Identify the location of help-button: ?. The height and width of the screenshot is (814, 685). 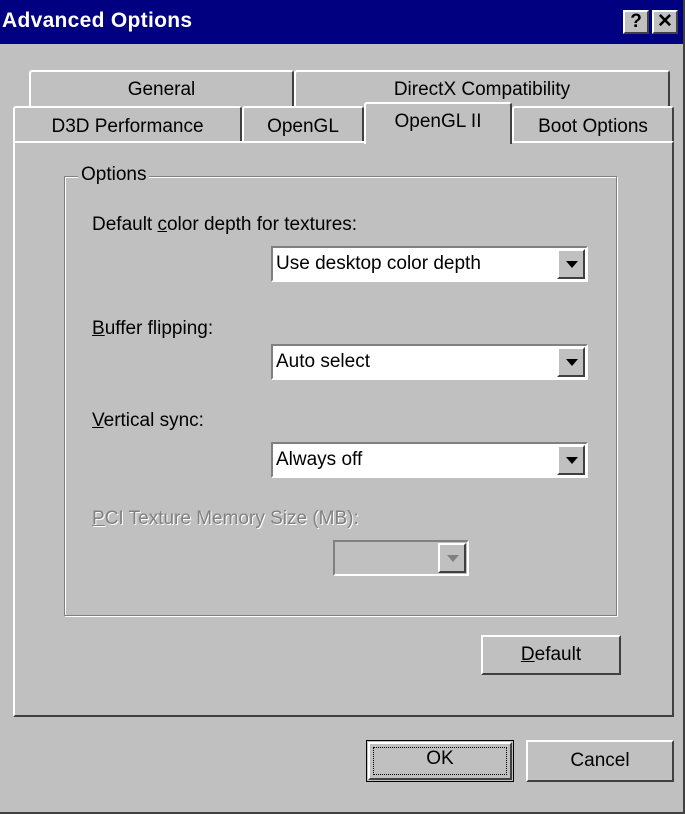
(636, 22).